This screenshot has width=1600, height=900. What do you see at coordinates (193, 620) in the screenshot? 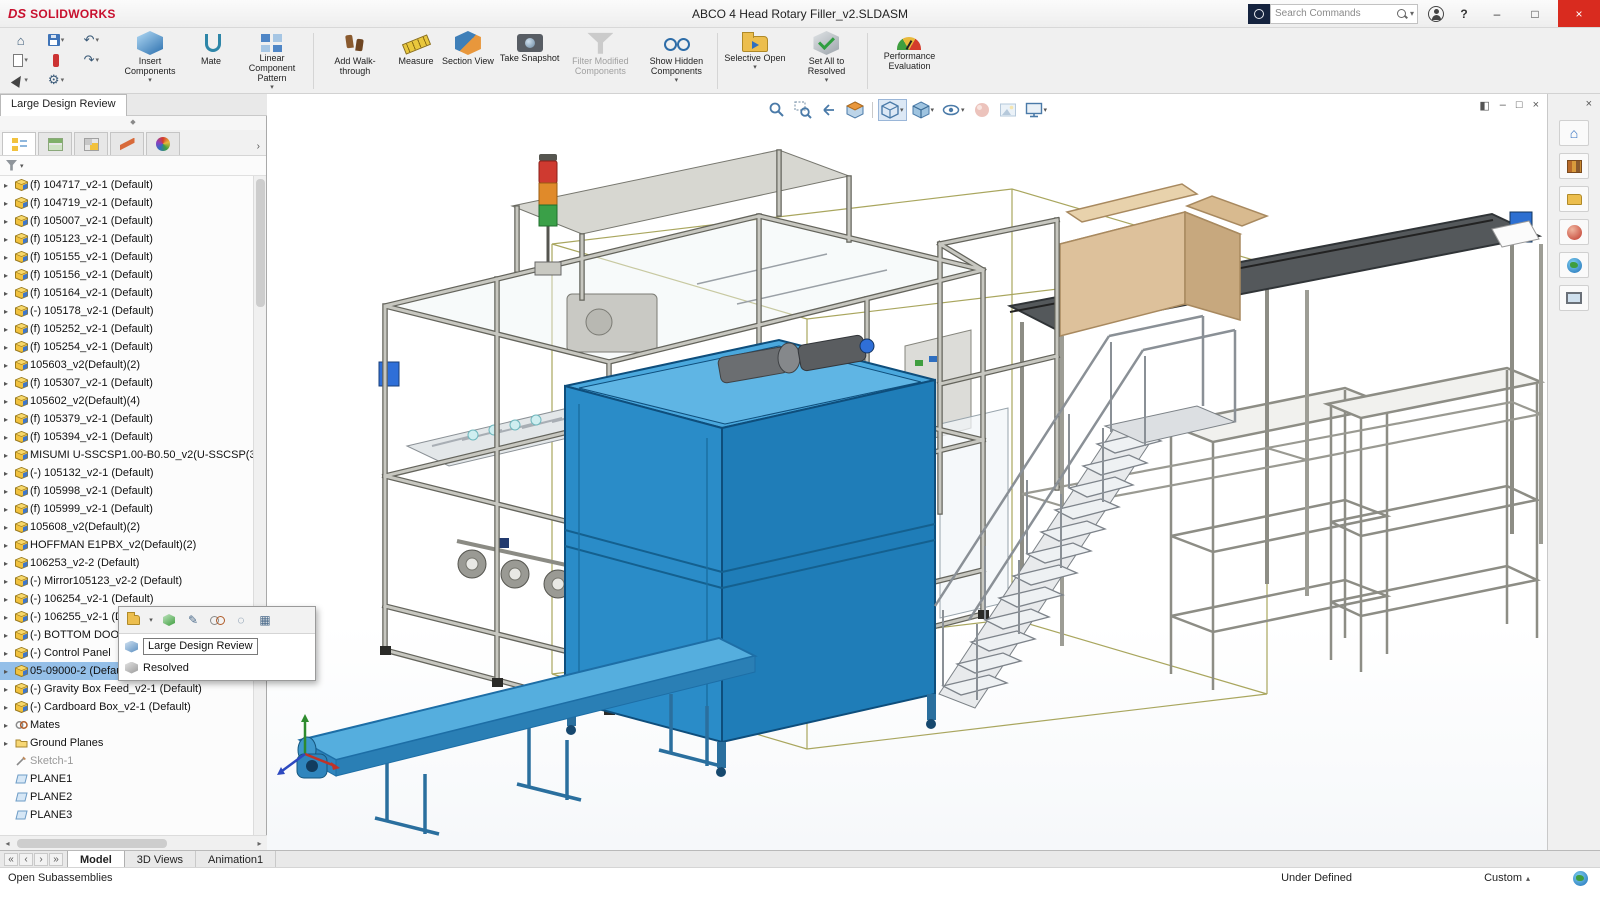
I see `edit-component-icon: ✎` at bounding box center [193, 620].